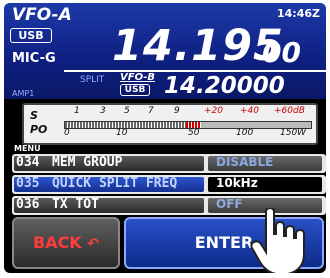  What do you see at coordinates (127, 111) in the screenshot?
I see `s-tick: 5` at bounding box center [127, 111].